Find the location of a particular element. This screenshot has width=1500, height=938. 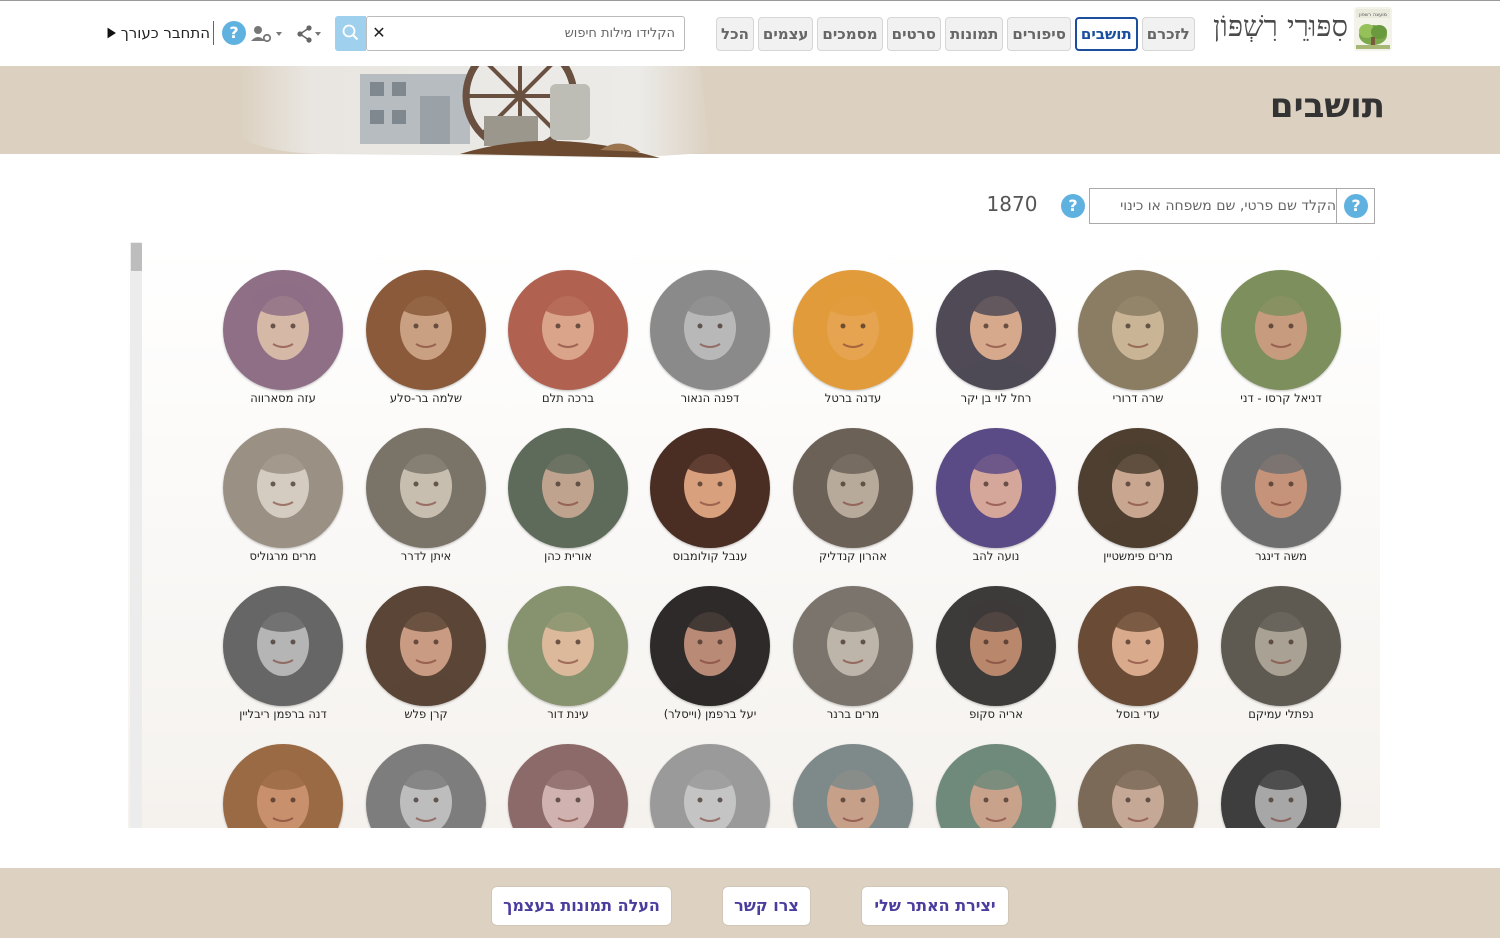

resident-name: דנה ברפמן ריבליין is located at coordinates (283, 716).